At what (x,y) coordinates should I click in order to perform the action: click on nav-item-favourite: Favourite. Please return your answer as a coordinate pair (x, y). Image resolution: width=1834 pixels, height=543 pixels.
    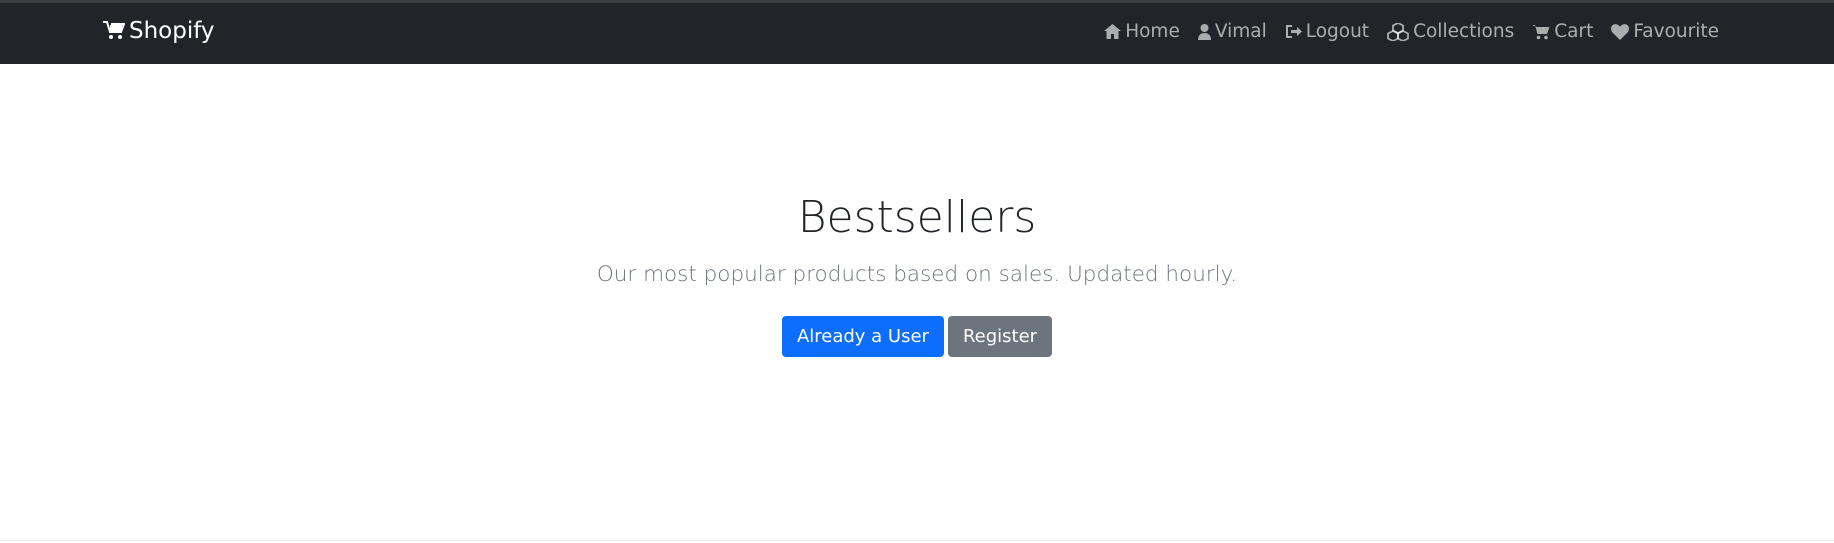
    Looking at the image, I should click on (1665, 31).